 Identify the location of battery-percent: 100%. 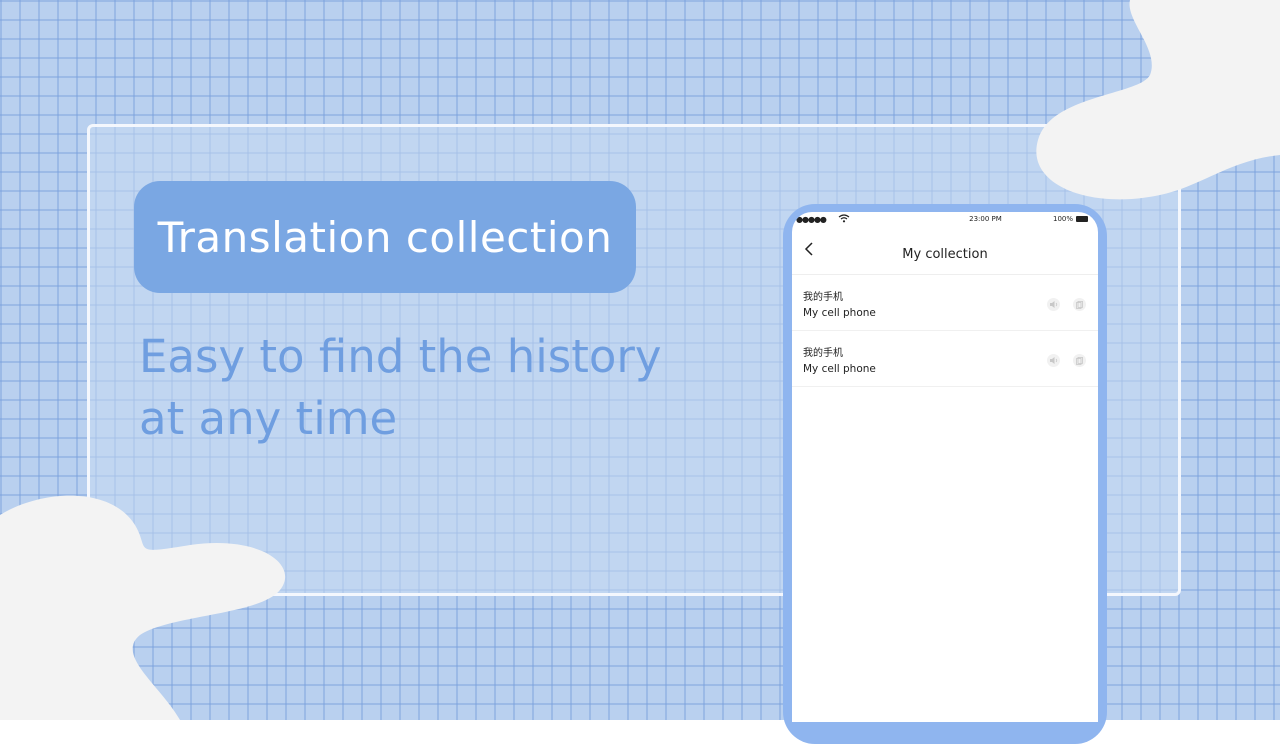
(1062, 219).